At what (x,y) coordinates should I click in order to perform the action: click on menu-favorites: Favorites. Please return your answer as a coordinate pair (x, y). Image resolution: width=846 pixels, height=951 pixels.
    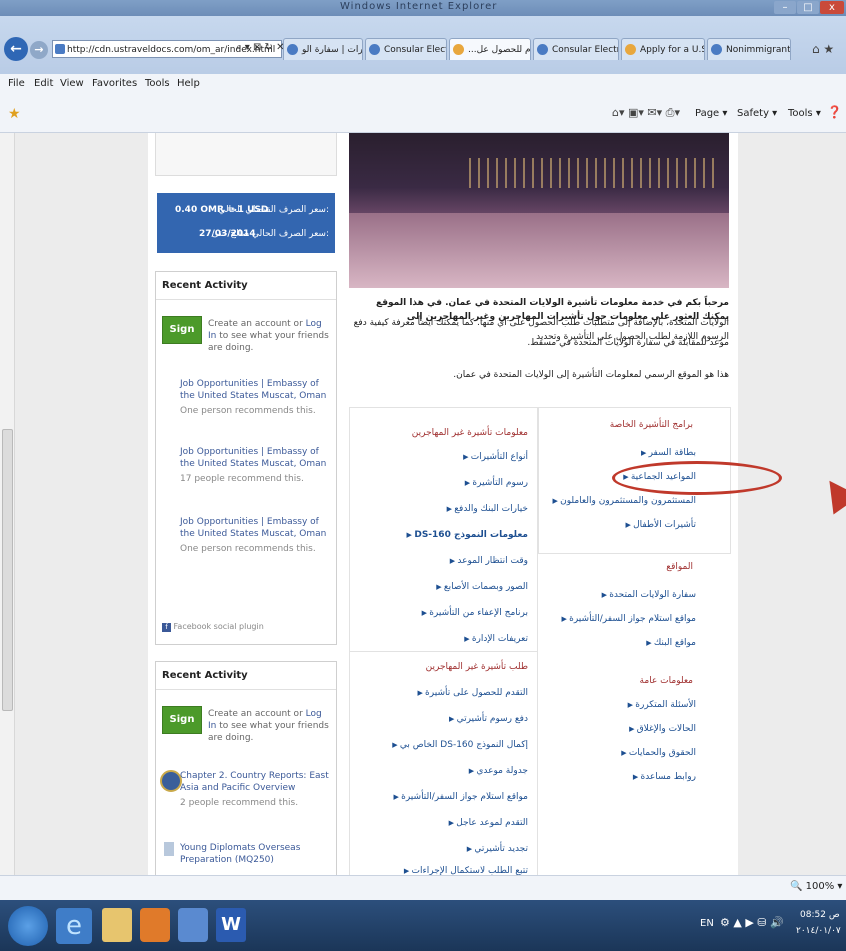
    Looking at the image, I should click on (114, 83).